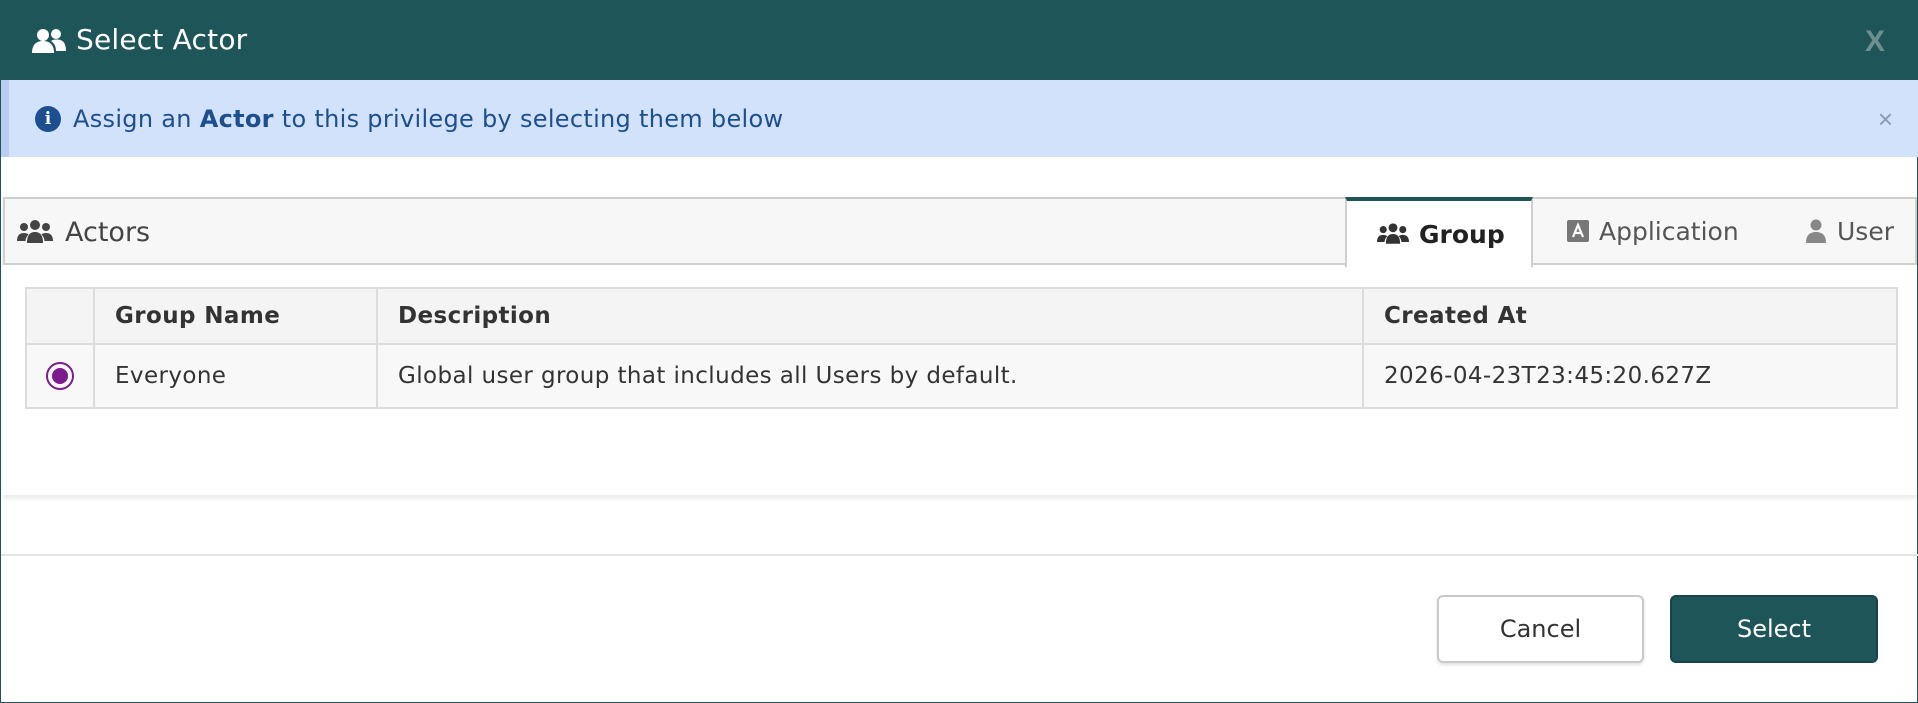 The height and width of the screenshot is (703, 1918). What do you see at coordinates (1865, 231) in the screenshot?
I see `tab-user-label: User` at bounding box center [1865, 231].